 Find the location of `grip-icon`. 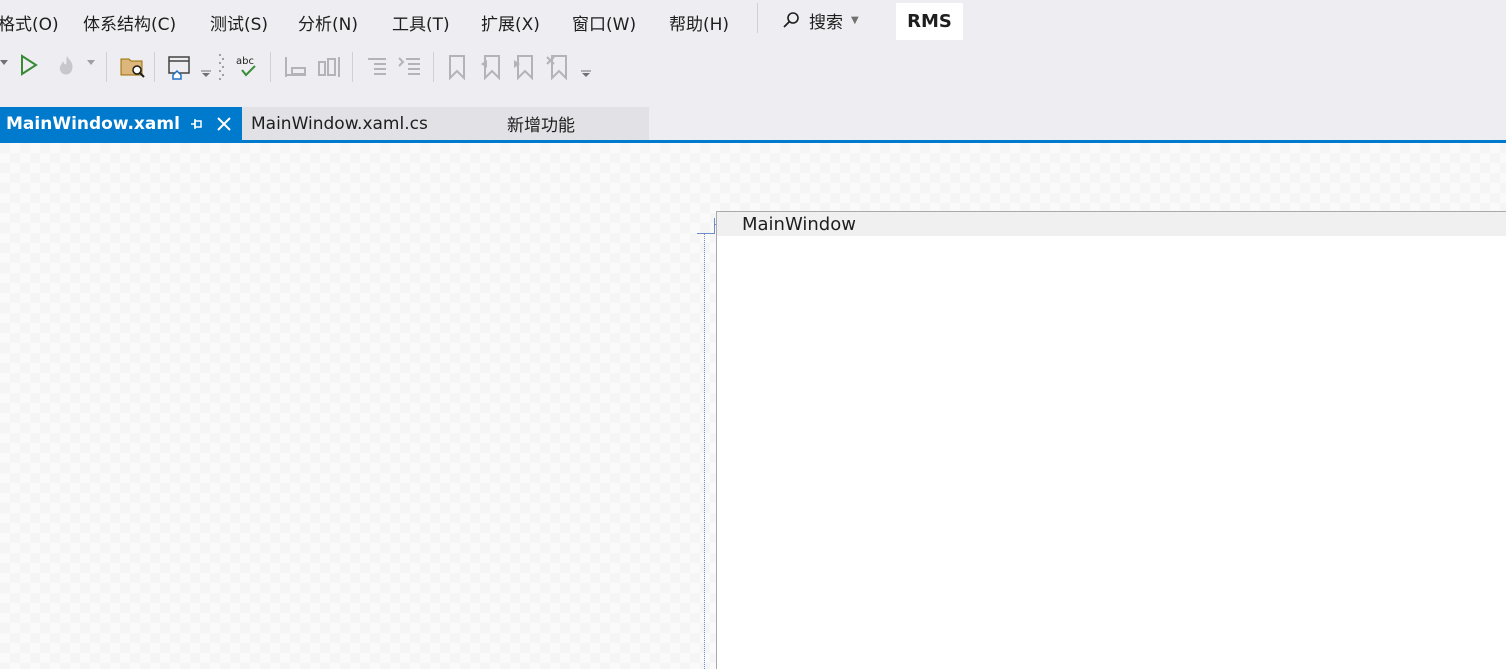

grip-icon is located at coordinates (222, 68).